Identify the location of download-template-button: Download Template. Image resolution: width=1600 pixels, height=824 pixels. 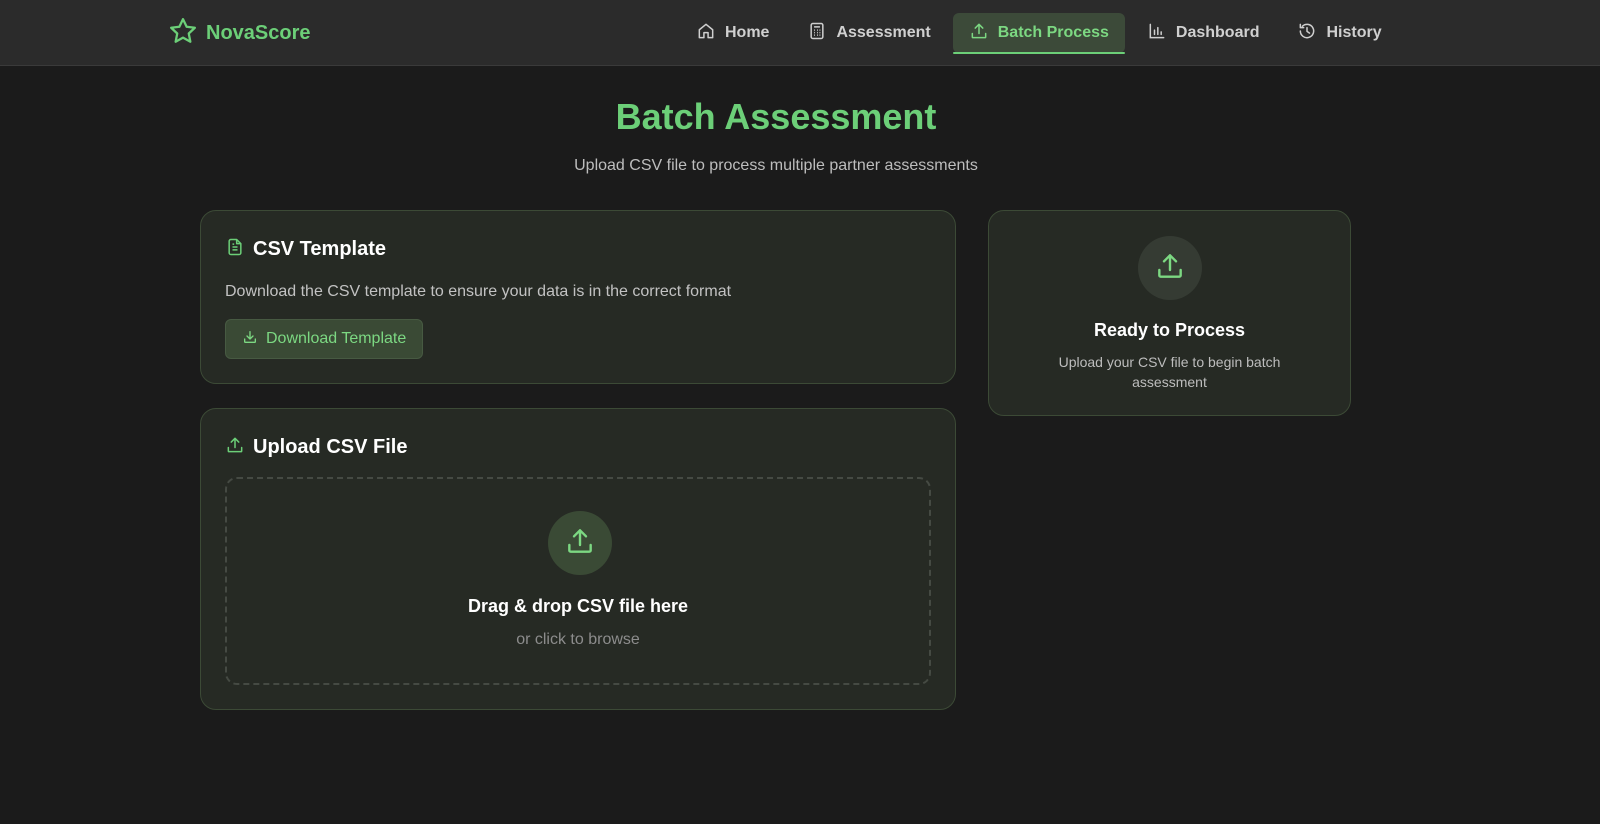
(324, 339).